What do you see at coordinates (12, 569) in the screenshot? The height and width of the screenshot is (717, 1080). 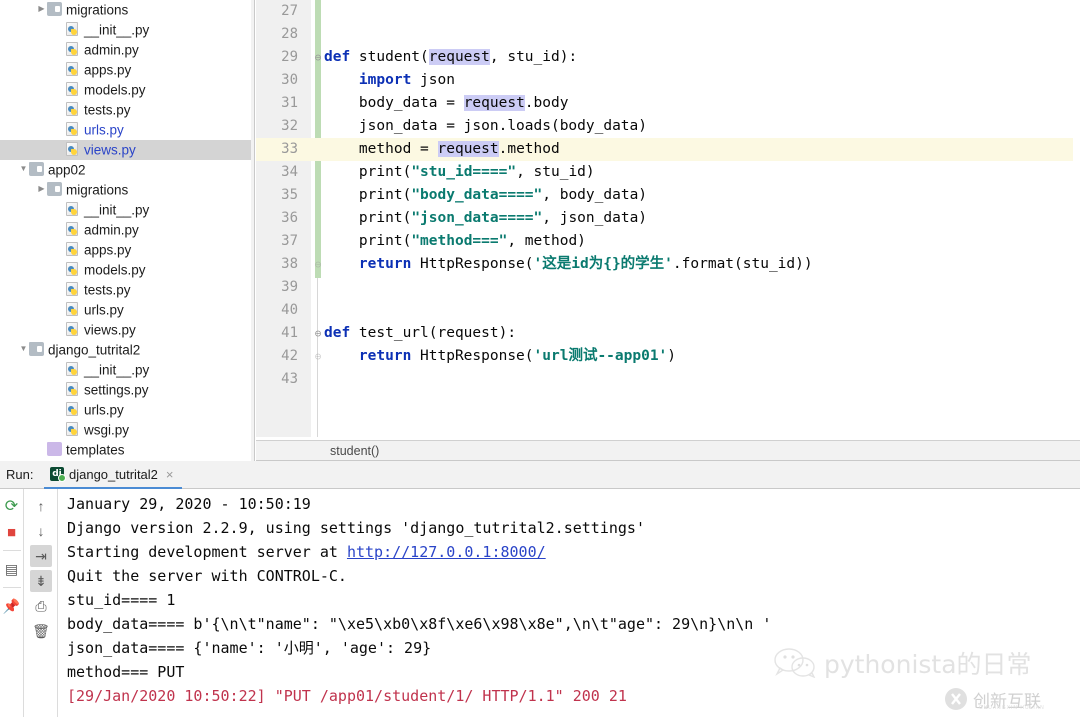 I see `console-view-icon: ▤` at bounding box center [12, 569].